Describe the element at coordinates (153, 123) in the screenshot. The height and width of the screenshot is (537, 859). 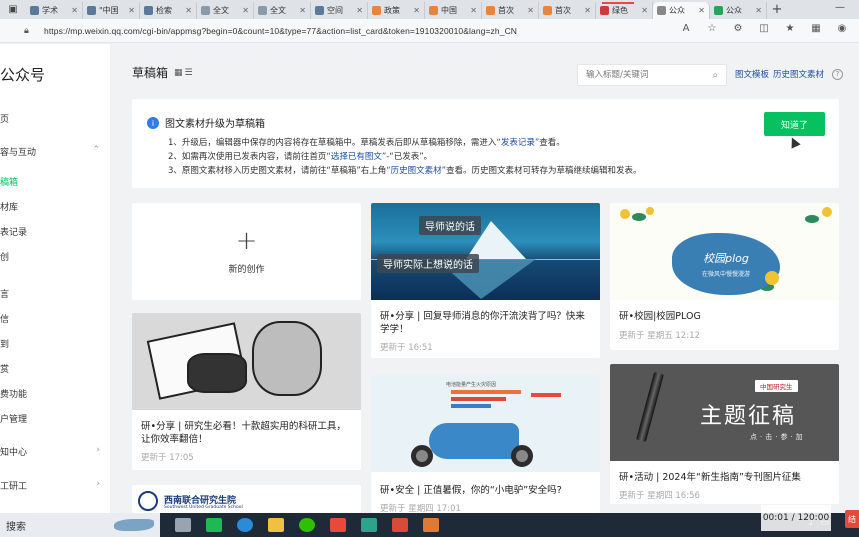
I see `info-icon: i` at that location.